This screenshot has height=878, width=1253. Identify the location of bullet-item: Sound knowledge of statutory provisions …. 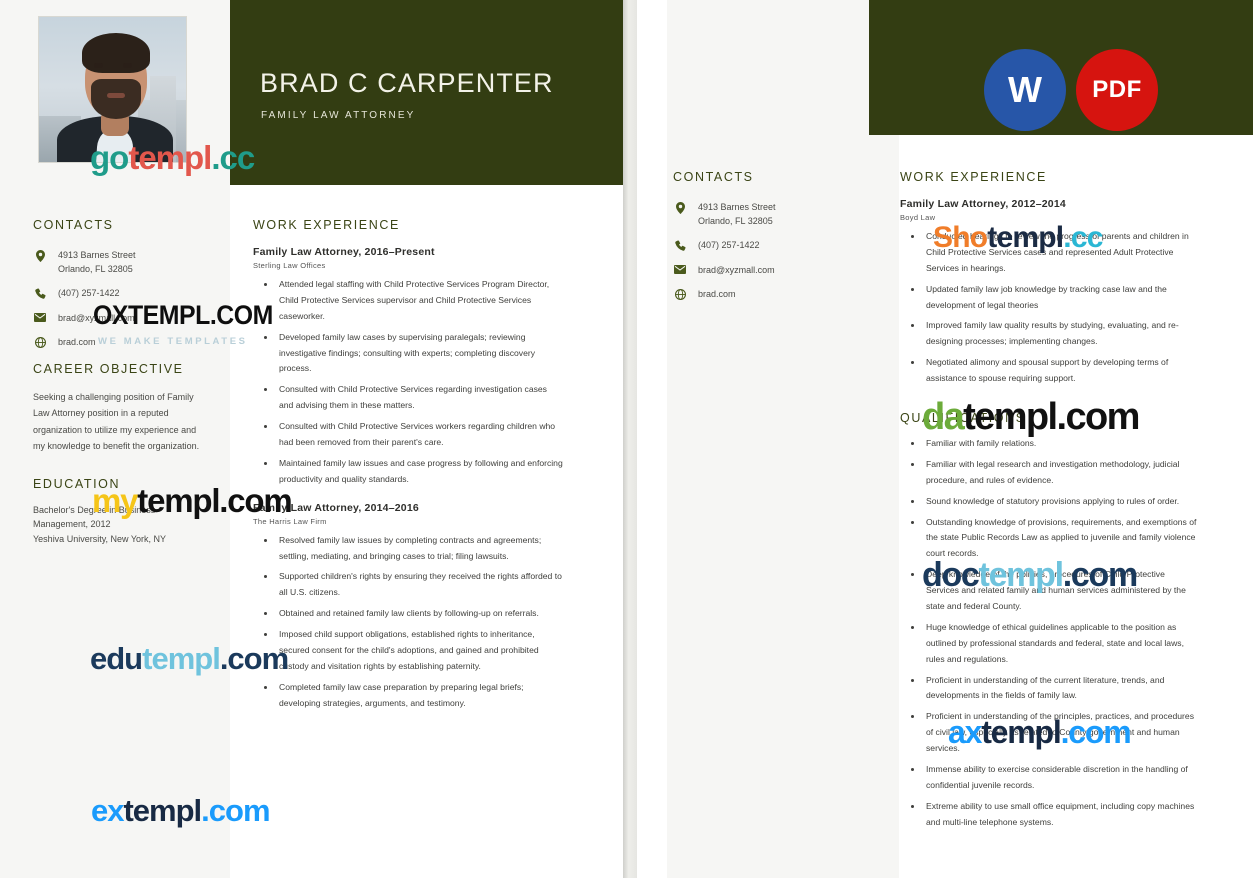
(1050, 502).